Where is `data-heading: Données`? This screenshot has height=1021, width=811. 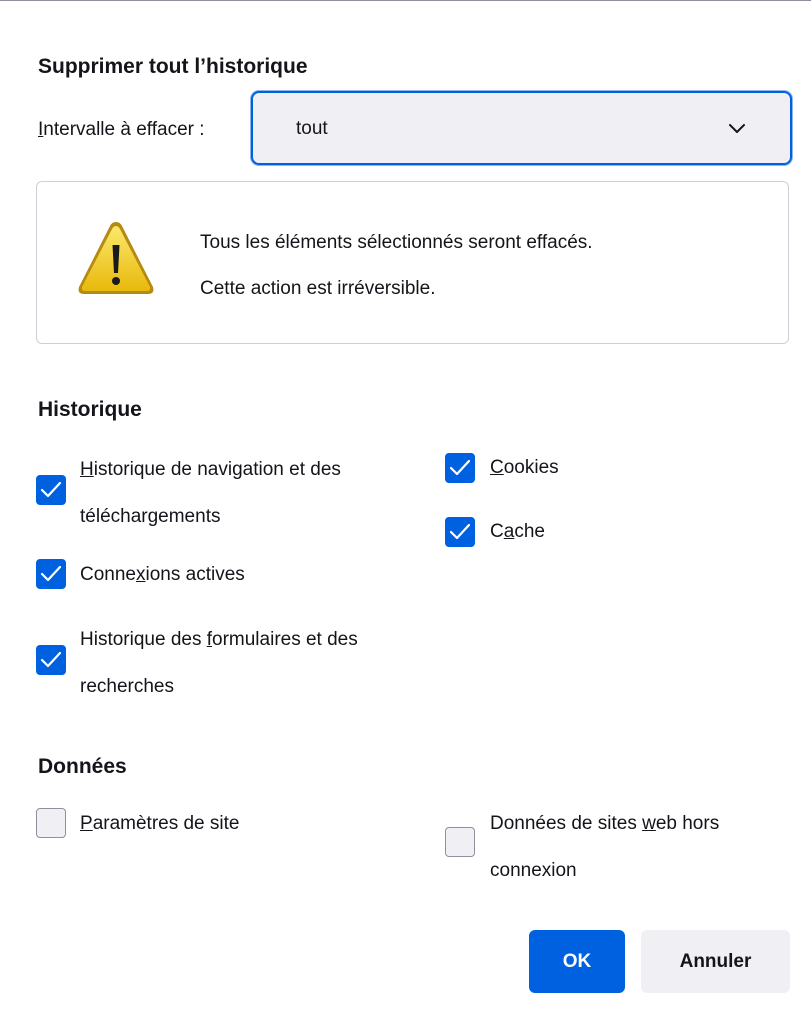 data-heading: Données is located at coordinates (82, 766).